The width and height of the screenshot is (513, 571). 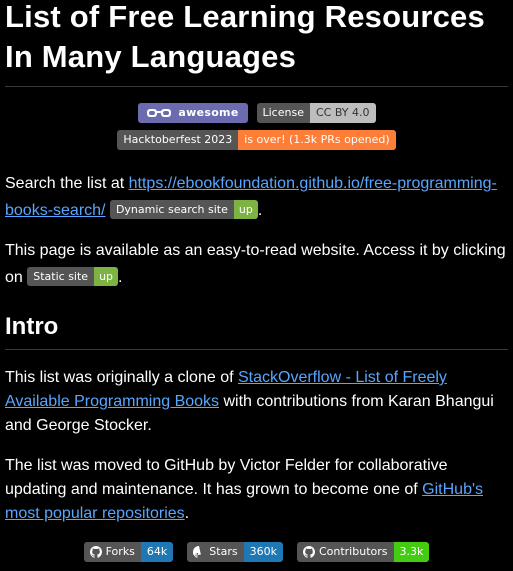 I want to click on dynamic-search-badge-right: up, so click(x=245, y=209).